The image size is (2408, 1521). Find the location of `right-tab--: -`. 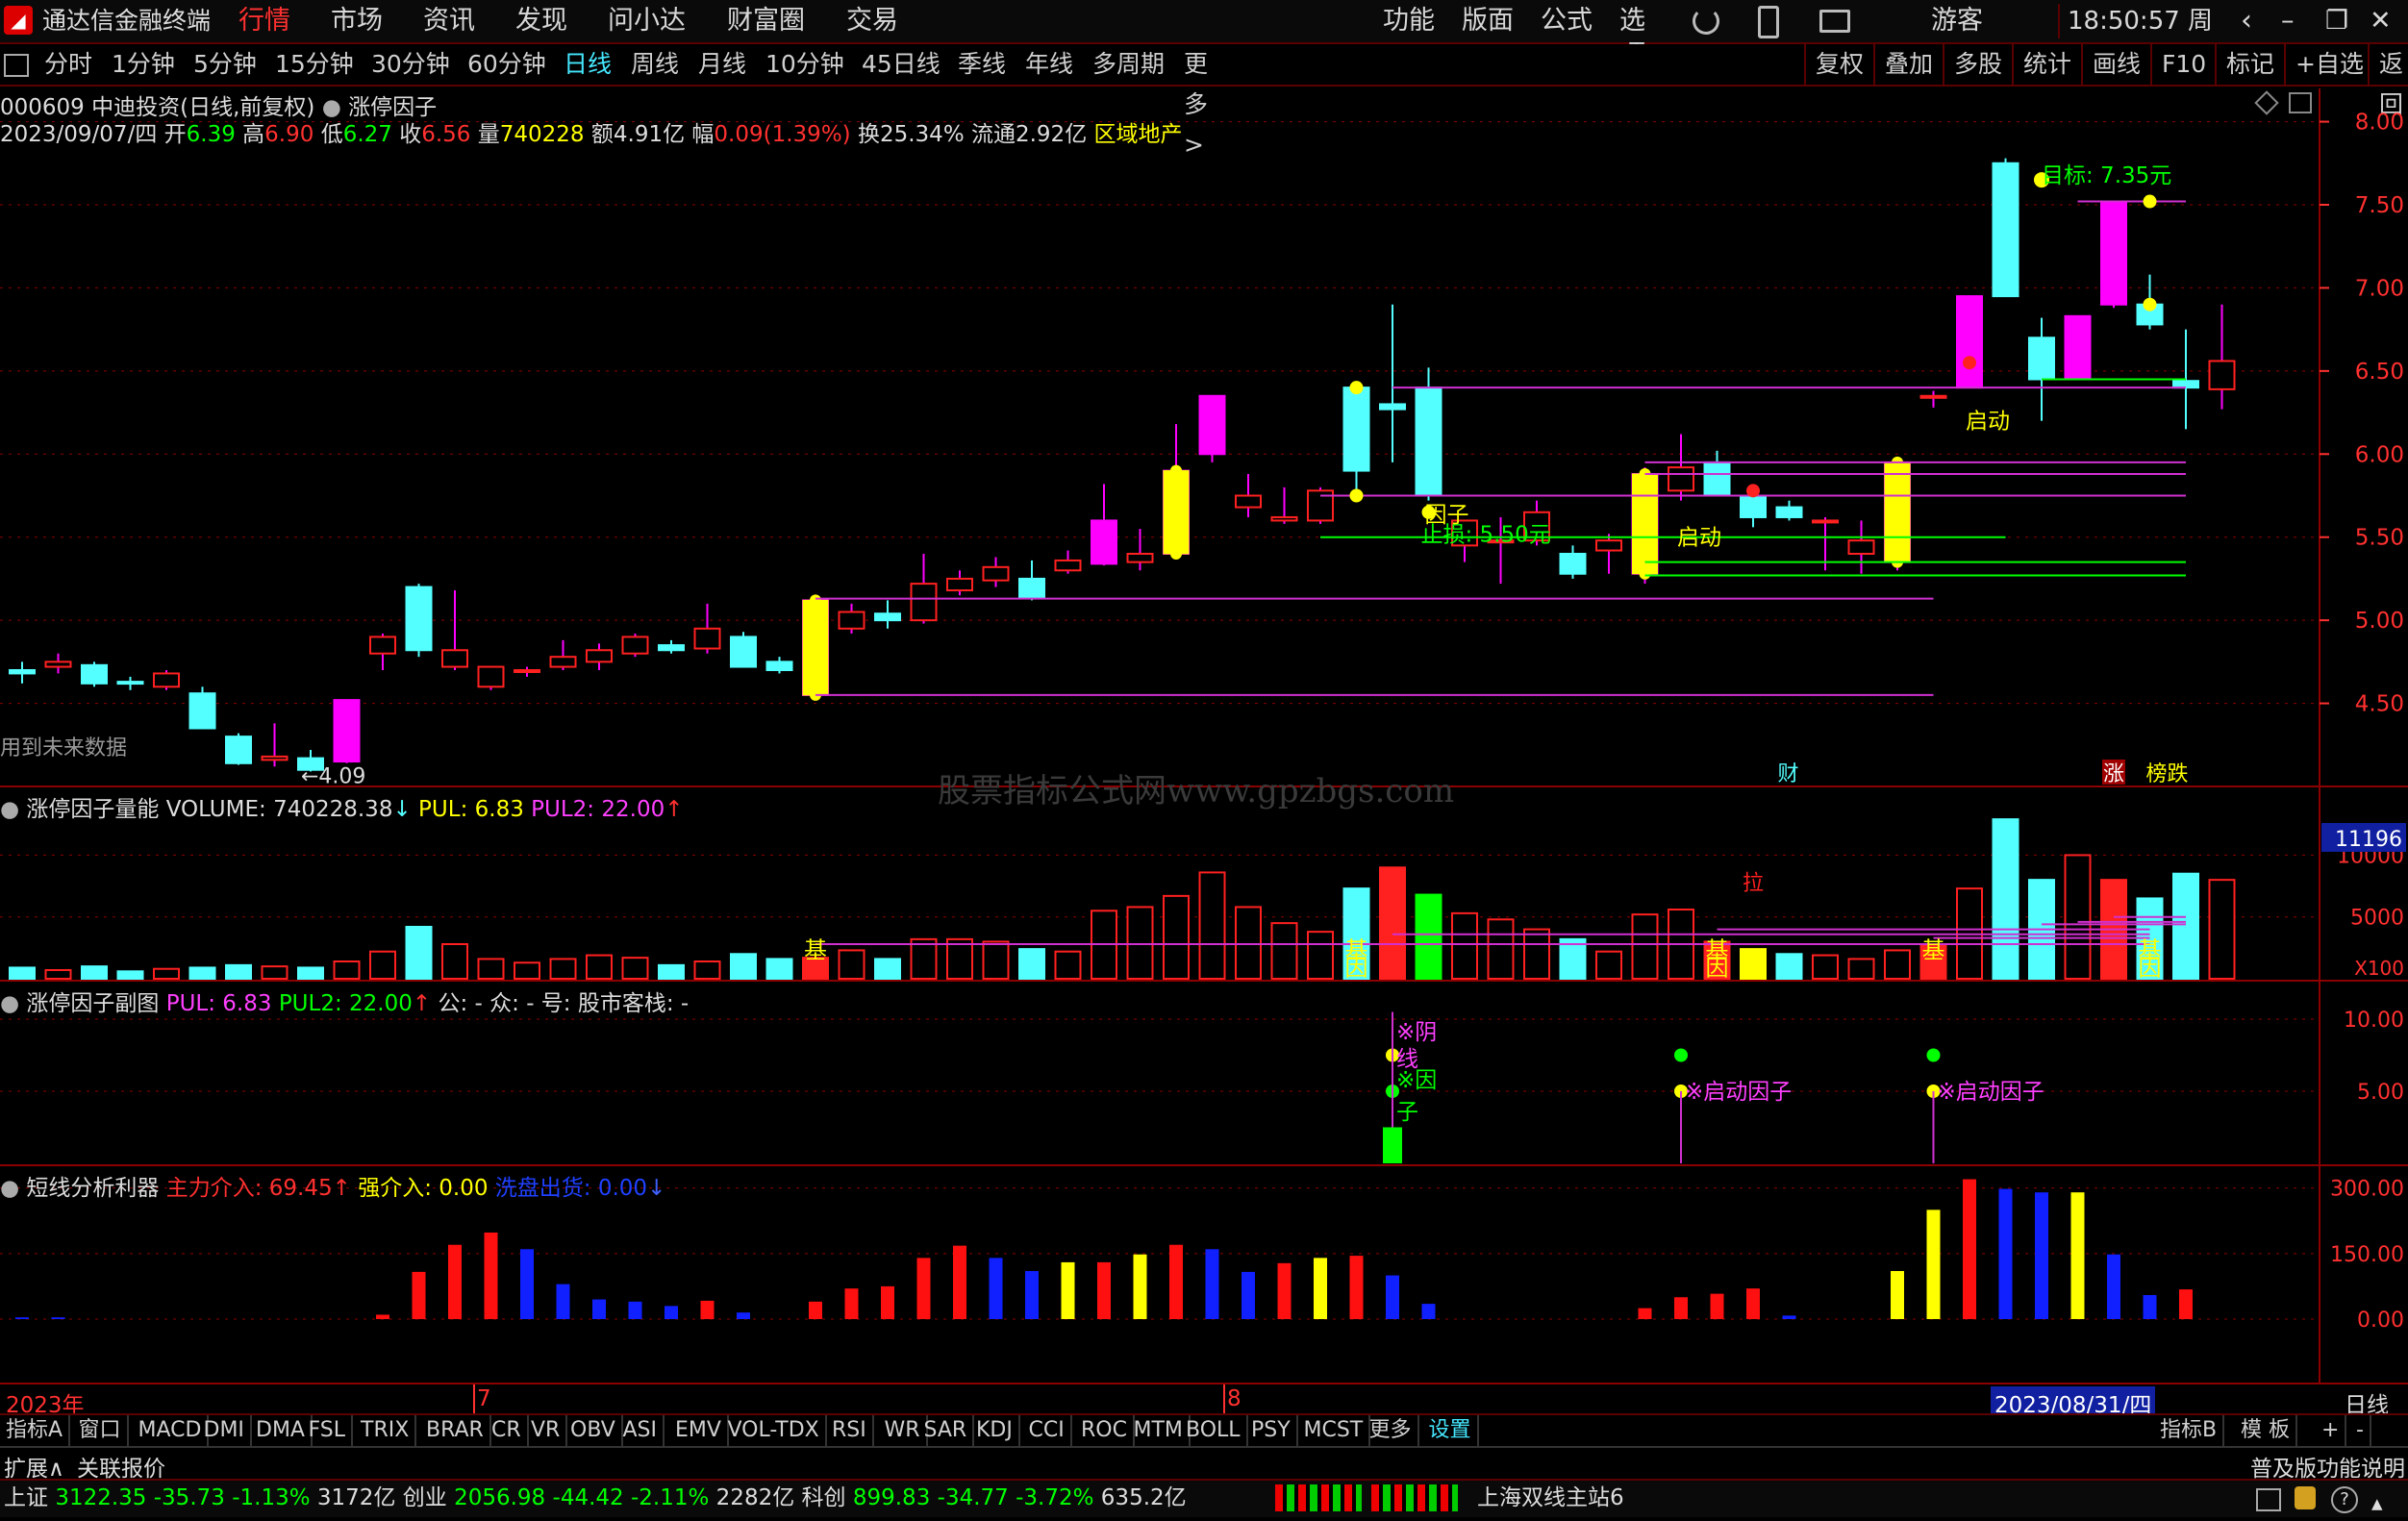

right-tab--: - is located at coordinates (2360, 1430).